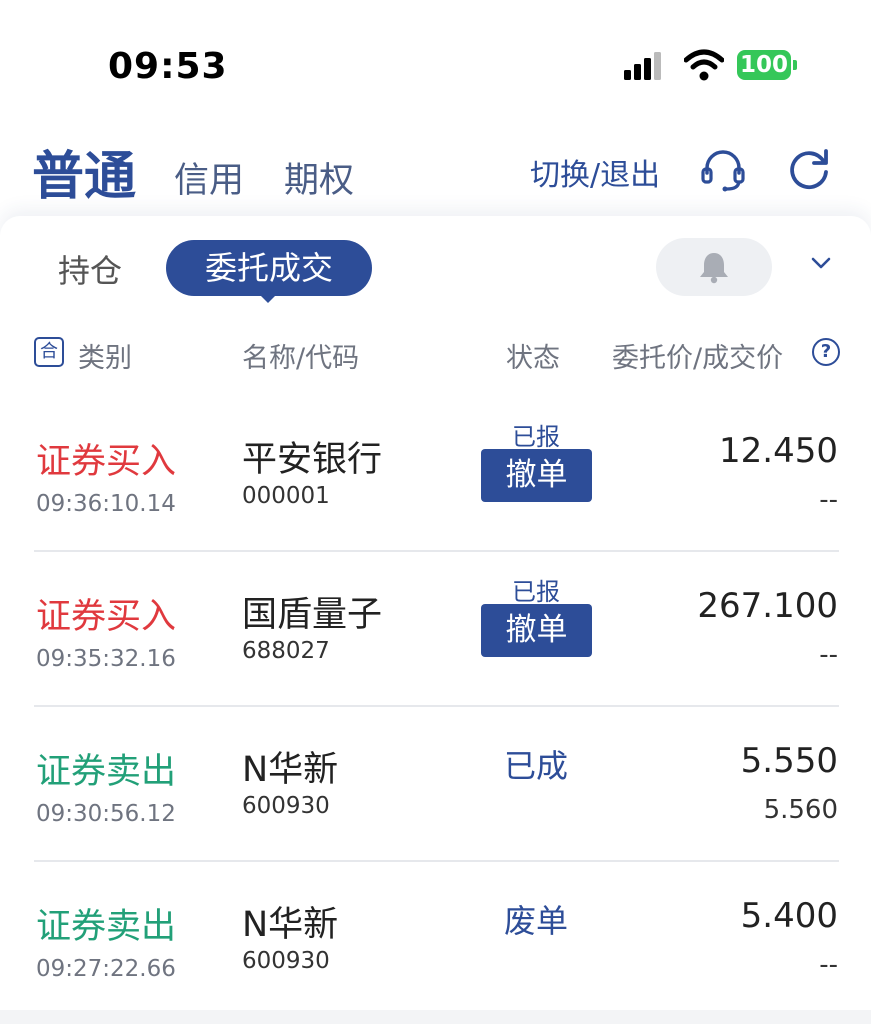 The width and height of the screenshot is (871, 1024). I want to click on tab-normal: 普通, so click(84, 171).